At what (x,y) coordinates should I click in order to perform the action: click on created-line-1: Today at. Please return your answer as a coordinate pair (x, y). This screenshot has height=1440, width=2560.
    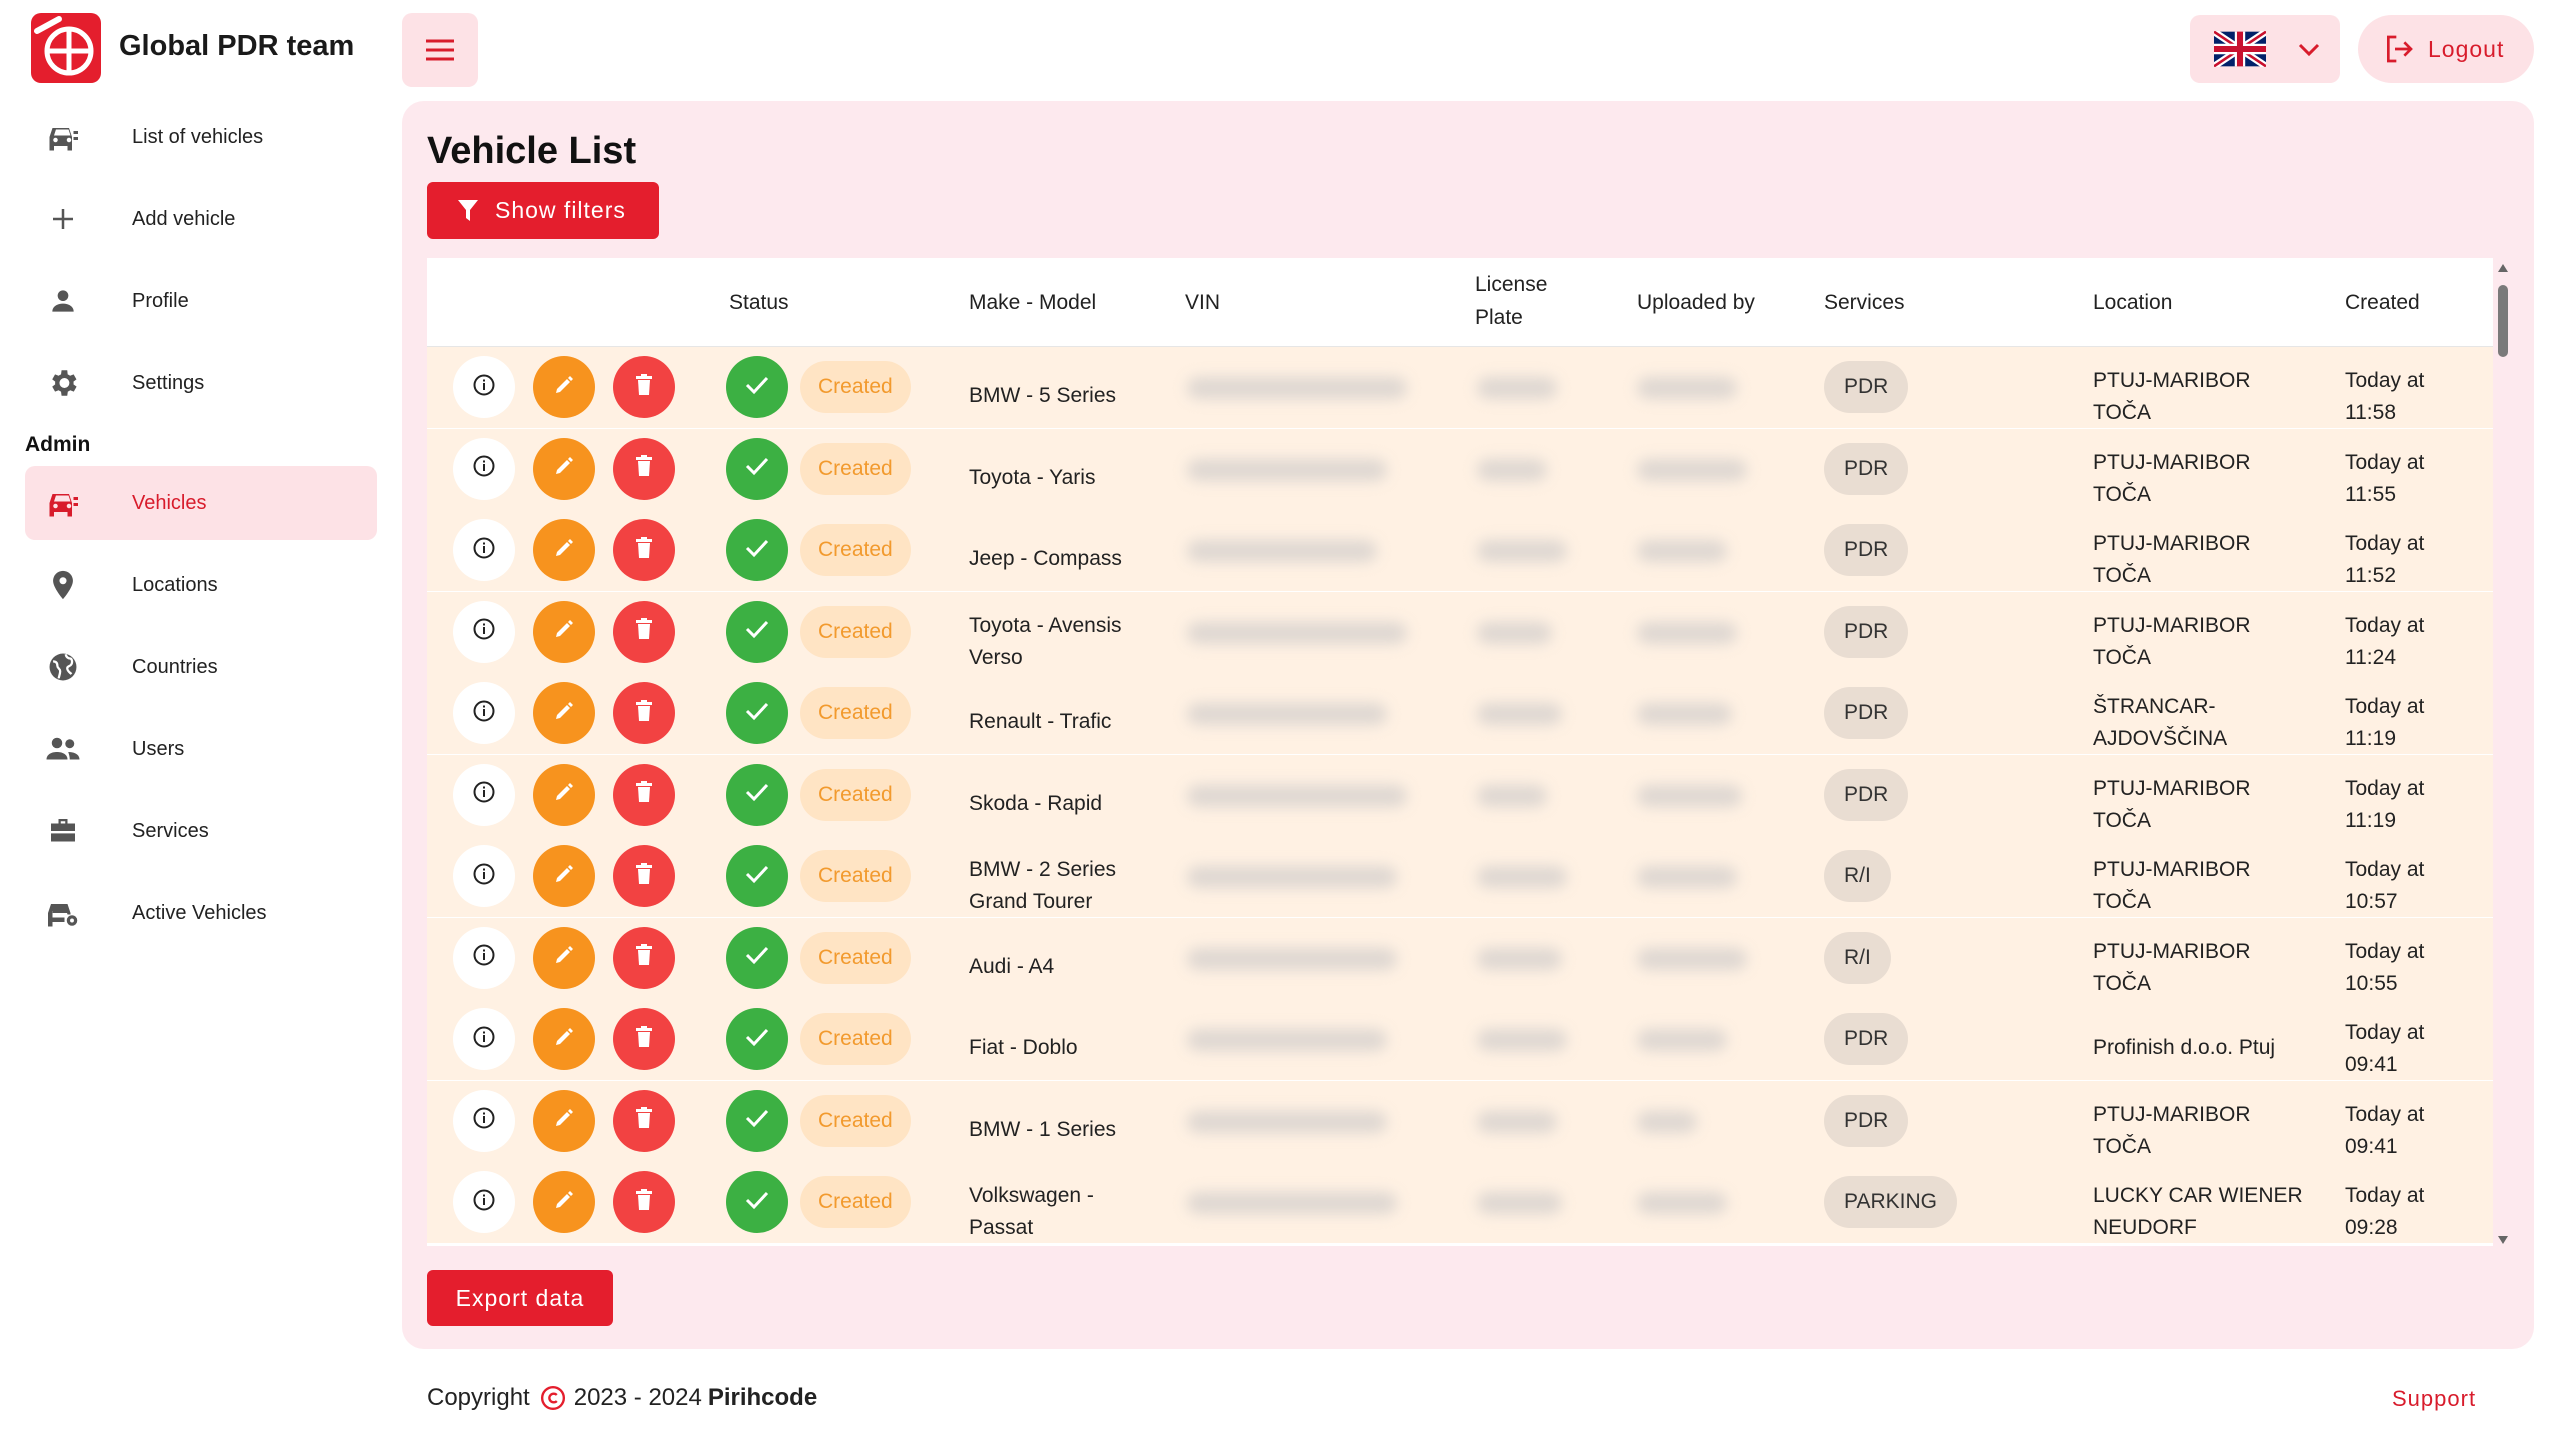
    Looking at the image, I should click on (2385, 462).